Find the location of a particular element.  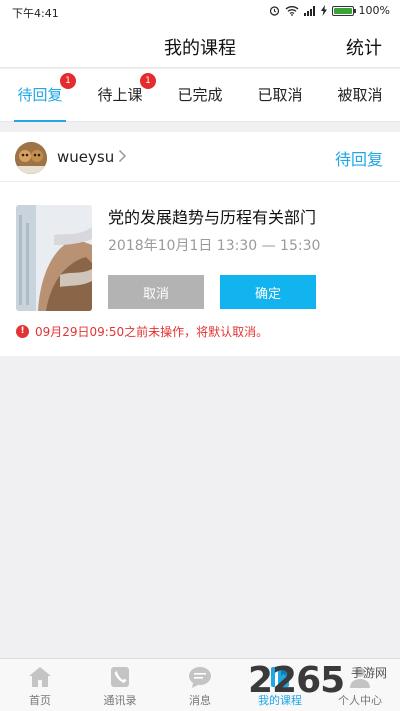

username: wueysu is located at coordinates (85, 157).